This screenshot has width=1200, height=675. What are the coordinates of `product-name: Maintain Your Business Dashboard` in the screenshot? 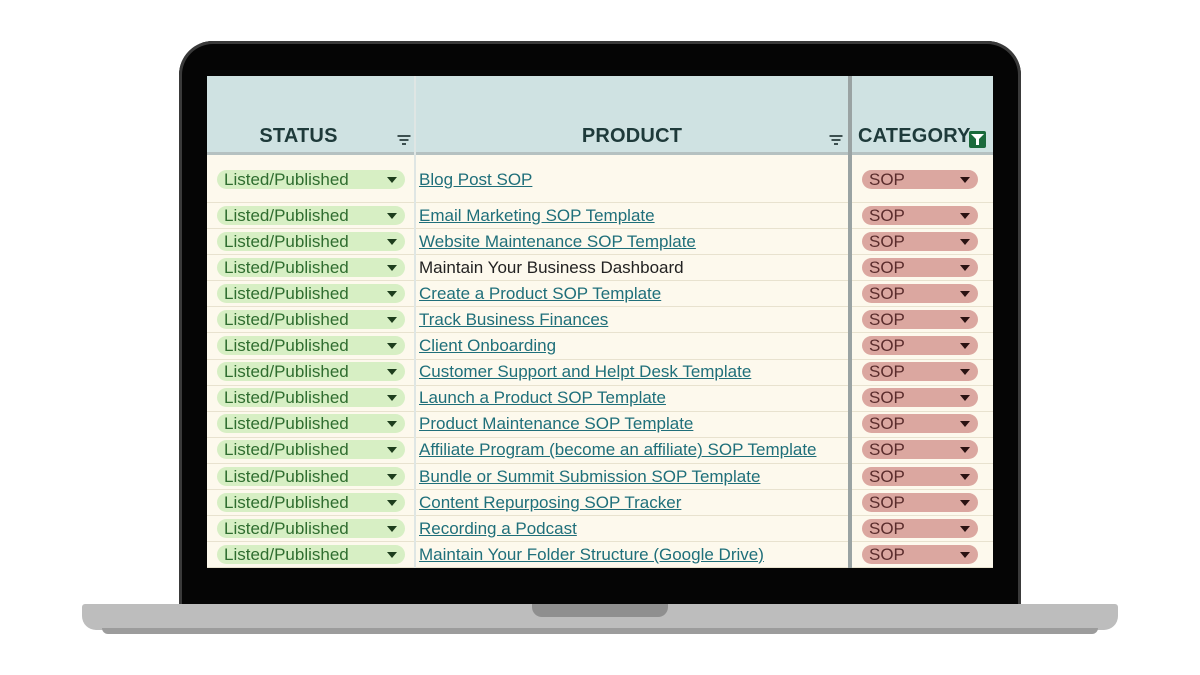 It's located at (551, 267).